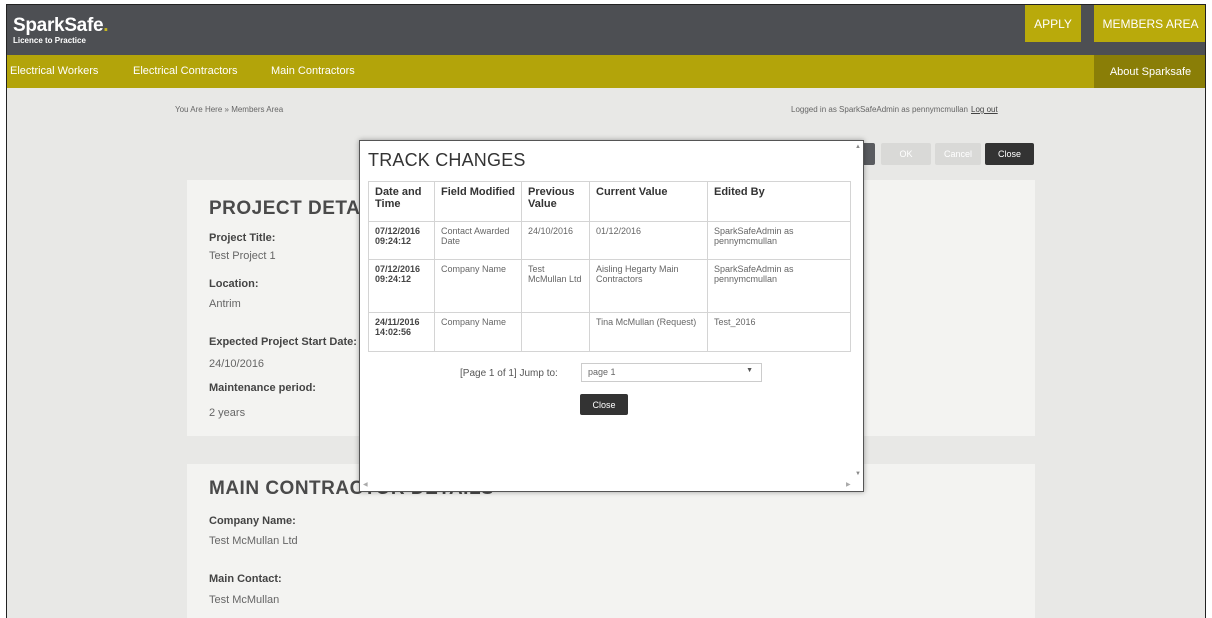 The height and width of the screenshot is (618, 1212). I want to click on col-field-modified: Field Modified, so click(478, 201).